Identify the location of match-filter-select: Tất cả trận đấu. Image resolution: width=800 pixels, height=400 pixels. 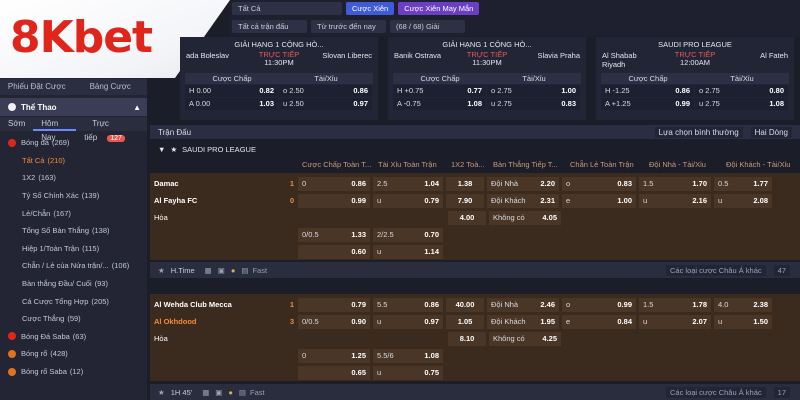
(269, 26).